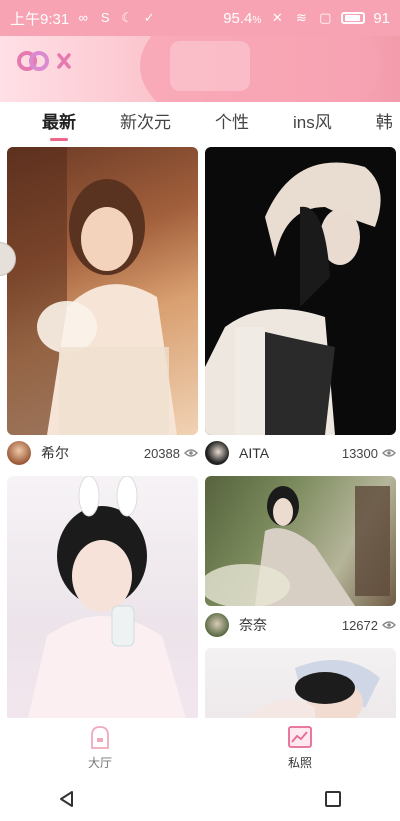 This screenshot has height=821, width=400. I want to click on author-name: AITA, so click(254, 453).